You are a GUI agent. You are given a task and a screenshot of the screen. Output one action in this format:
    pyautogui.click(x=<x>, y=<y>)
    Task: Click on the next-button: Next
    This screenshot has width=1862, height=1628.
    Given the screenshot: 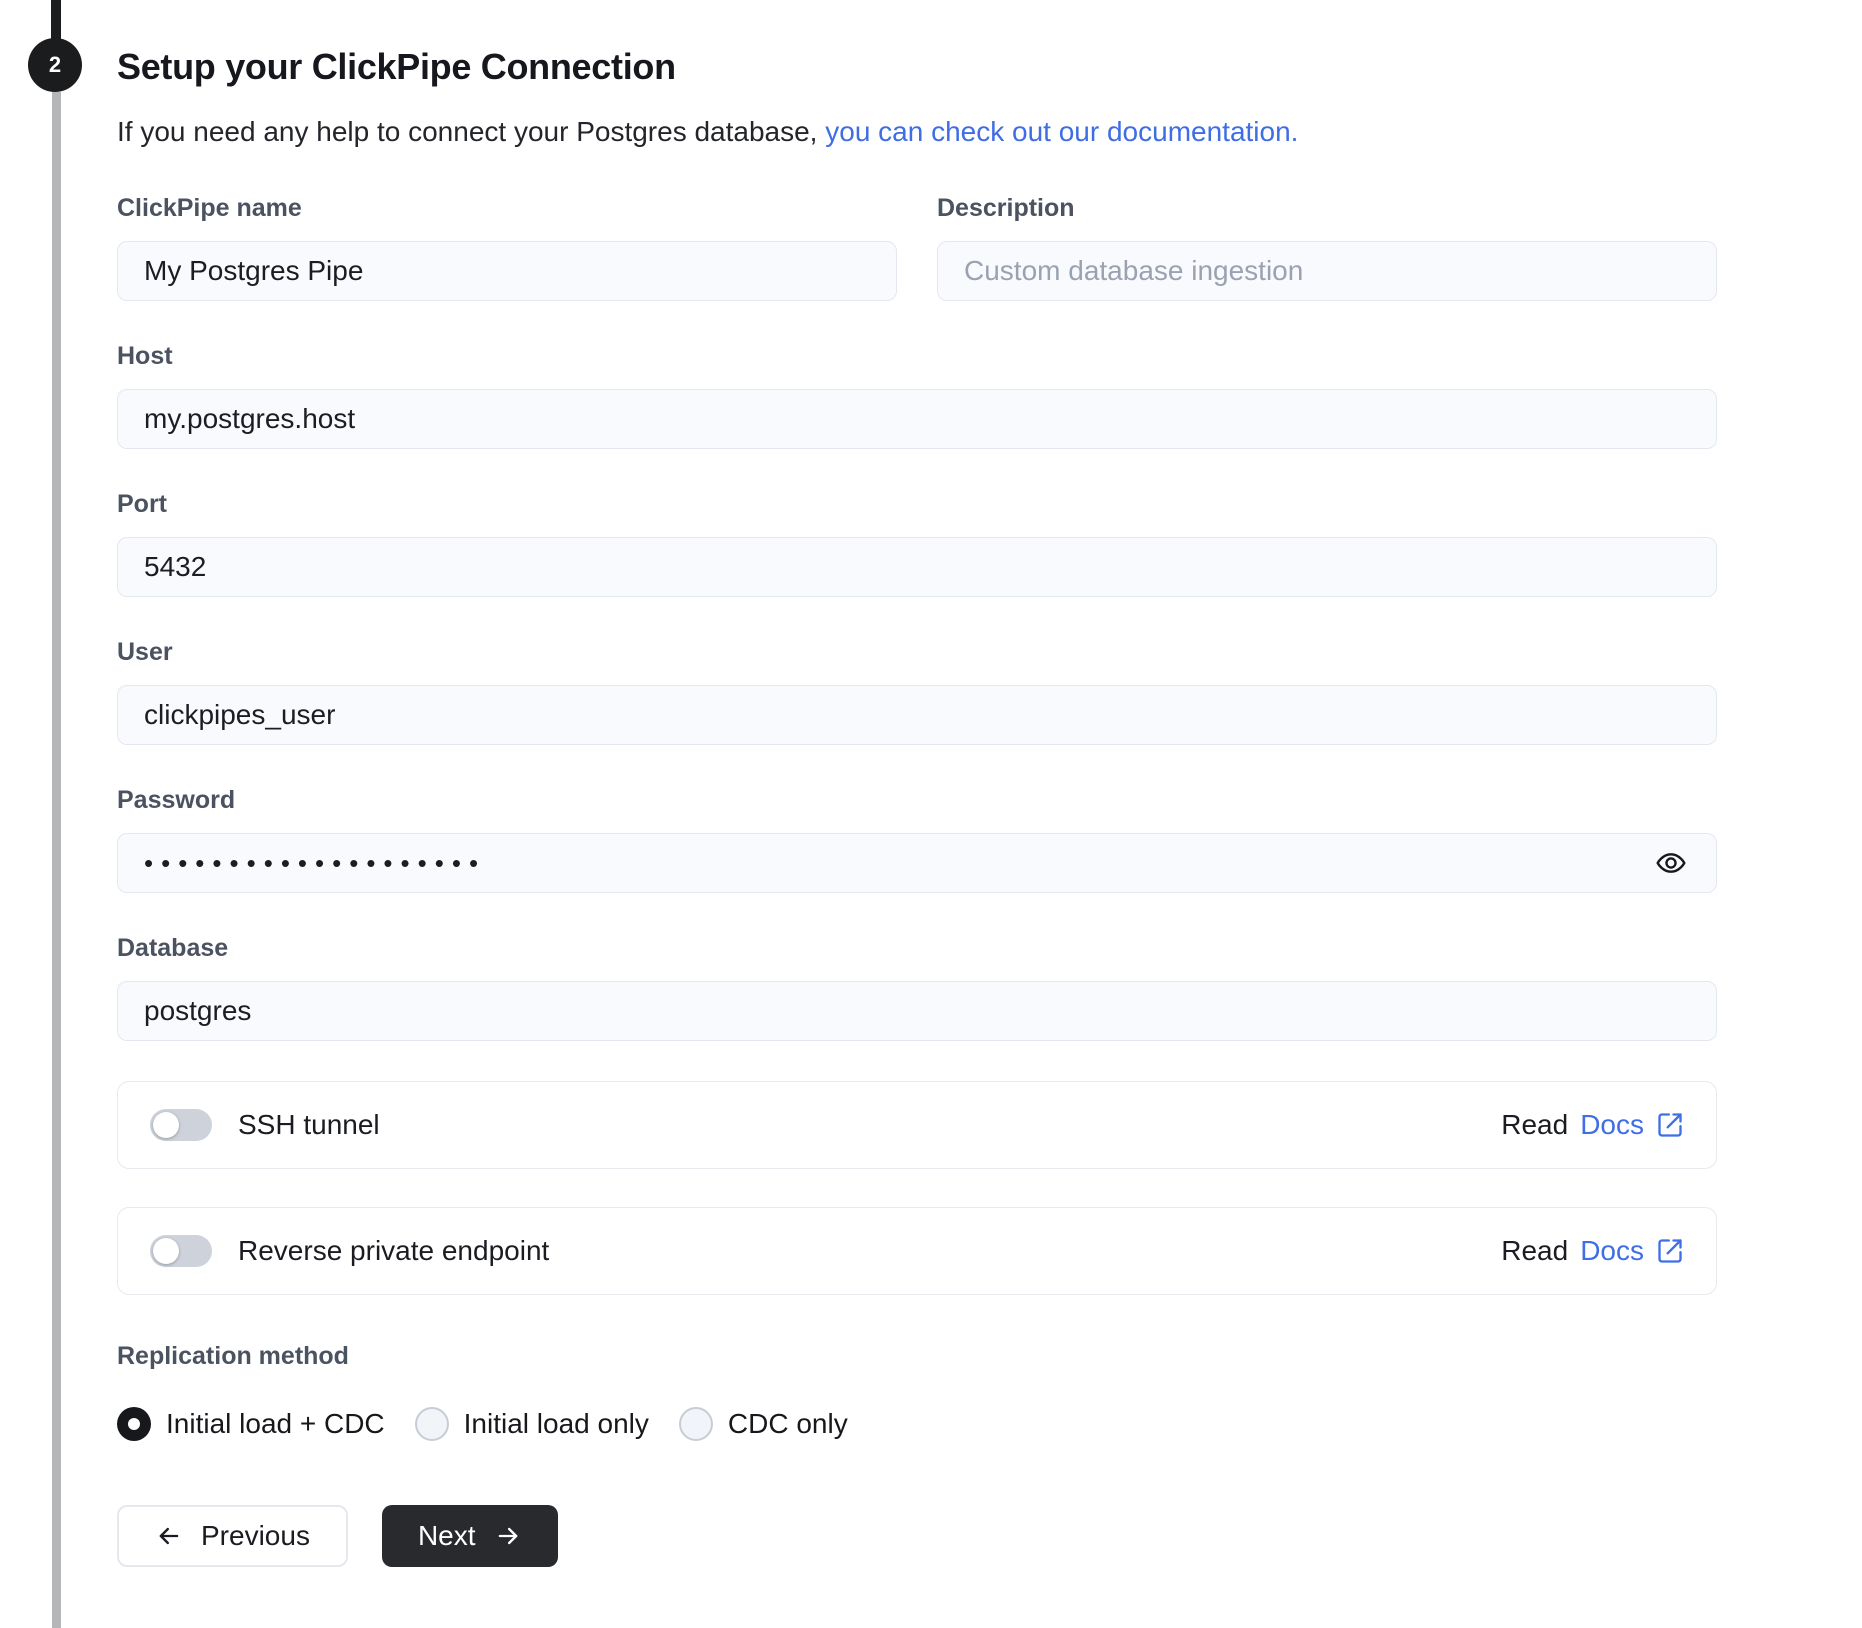 What is the action you would take?
    pyautogui.click(x=469, y=1536)
    